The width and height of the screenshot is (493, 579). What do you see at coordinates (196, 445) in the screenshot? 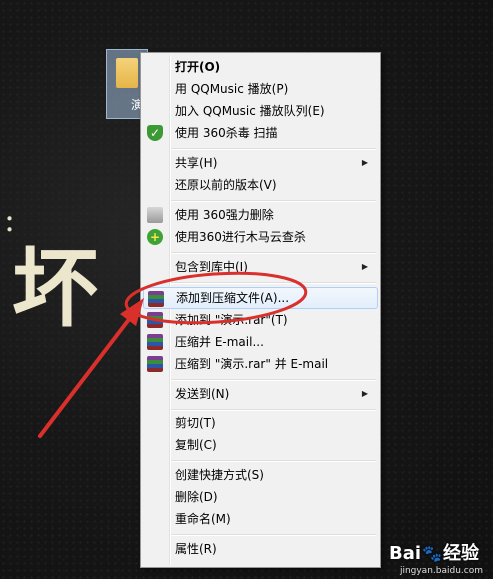
I see `menu-item-label: 复制(C)` at bounding box center [196, 445].